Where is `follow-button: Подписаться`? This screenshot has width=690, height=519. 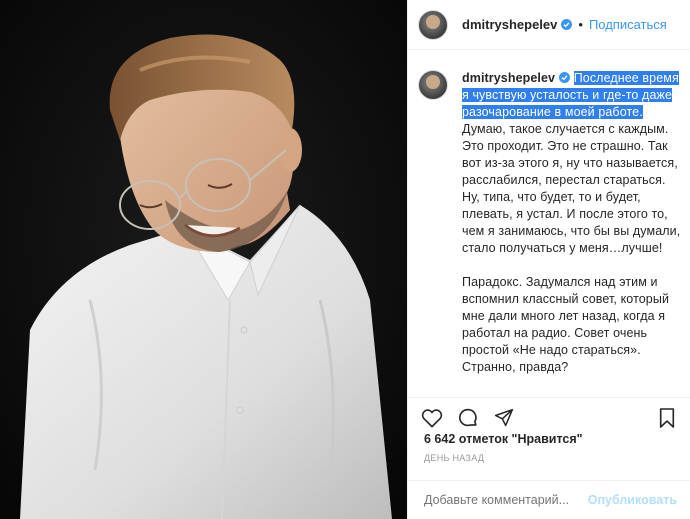 follow-button: Подписаться is located at coordinates (628, 24).